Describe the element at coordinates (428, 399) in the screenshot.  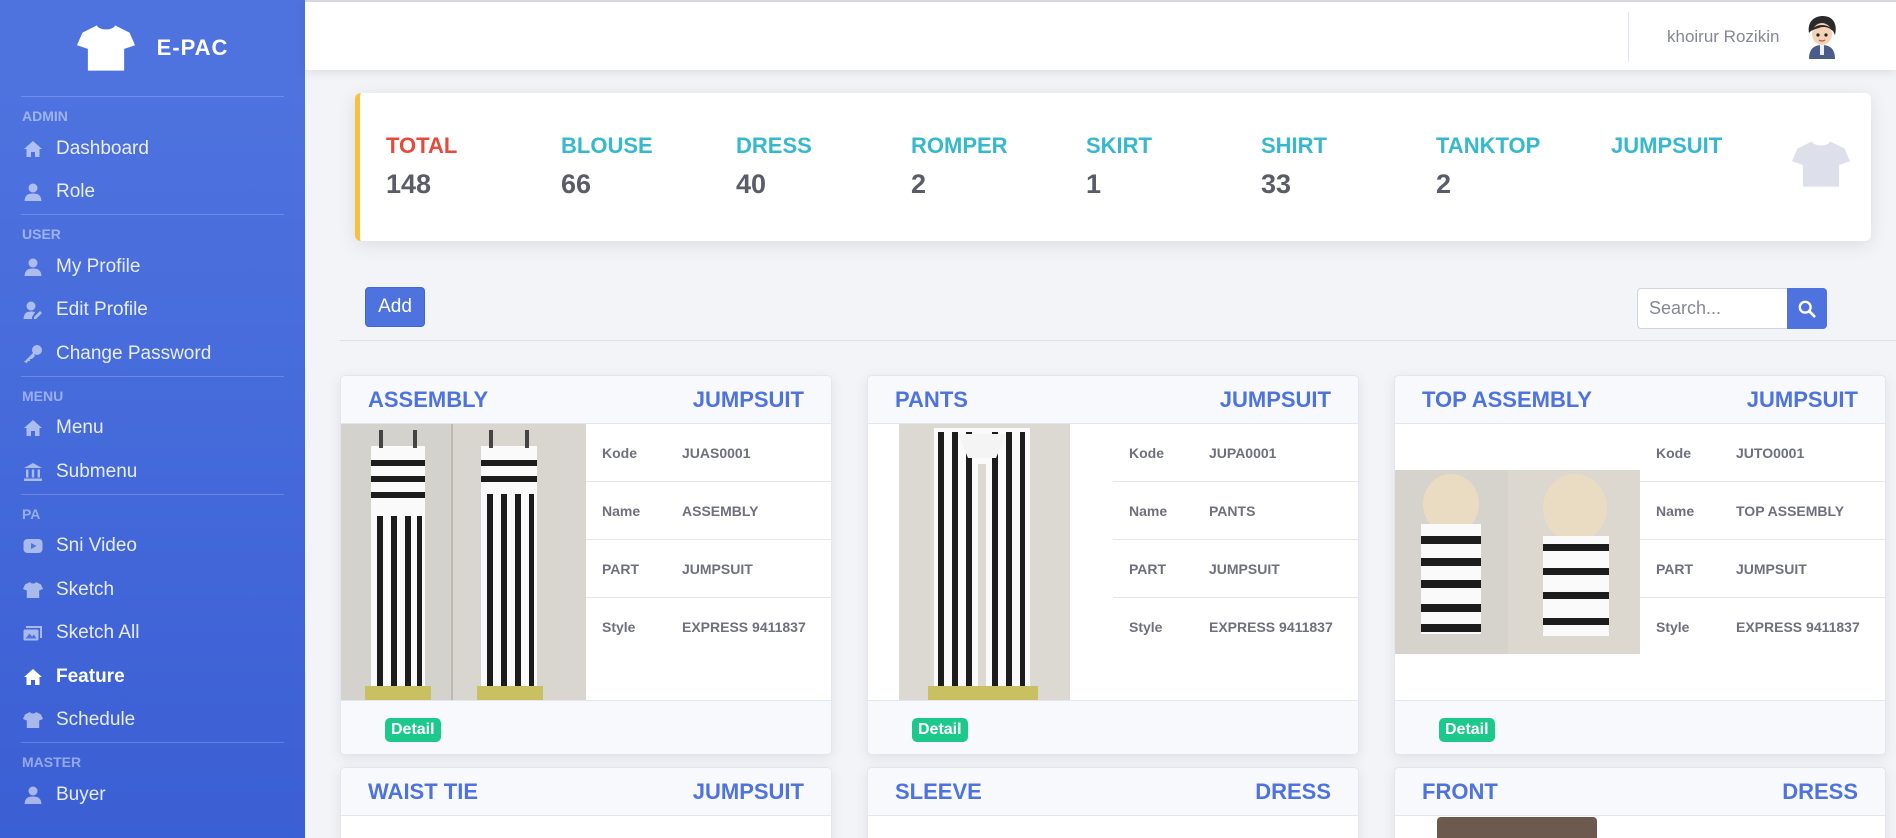
I see `card-title: ASSEMBLY` at that location.